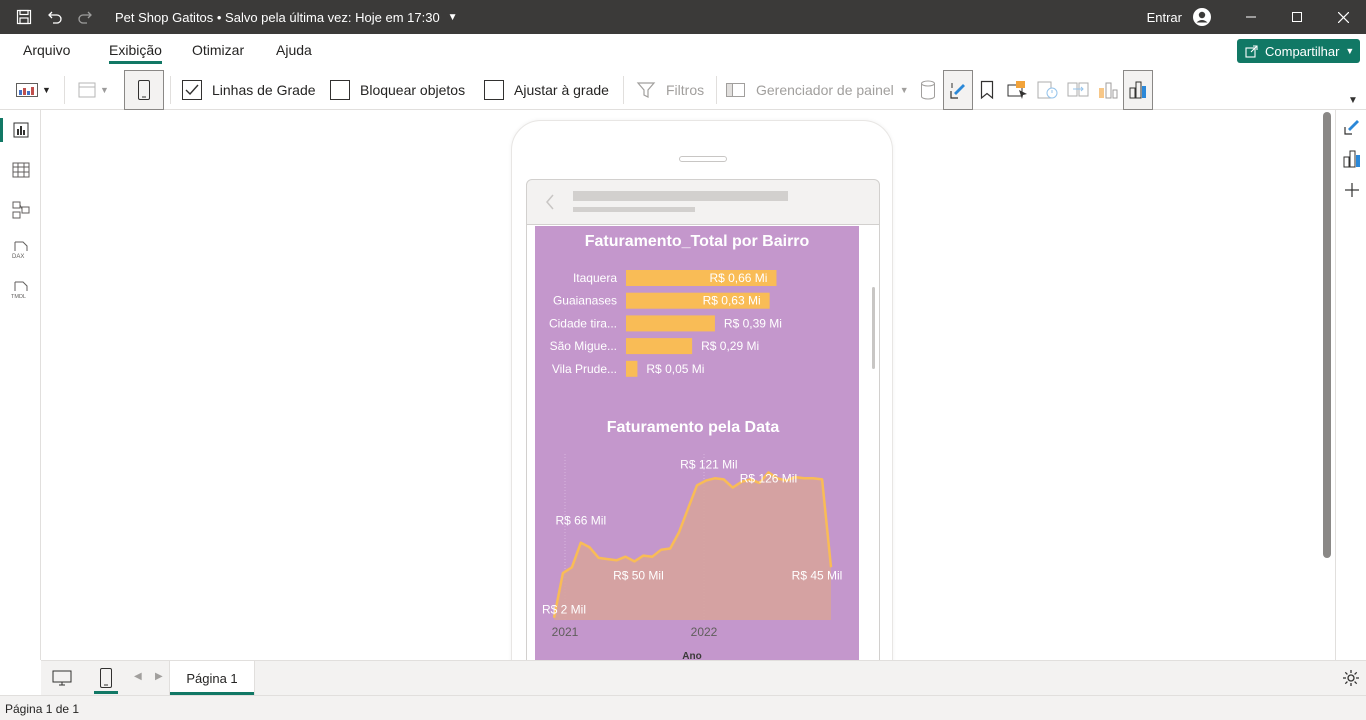 The image size is (1366, 720). Describe the element at coordinates (62, 678) in the screenshot. I see `desktop-layout-icon` at that location.